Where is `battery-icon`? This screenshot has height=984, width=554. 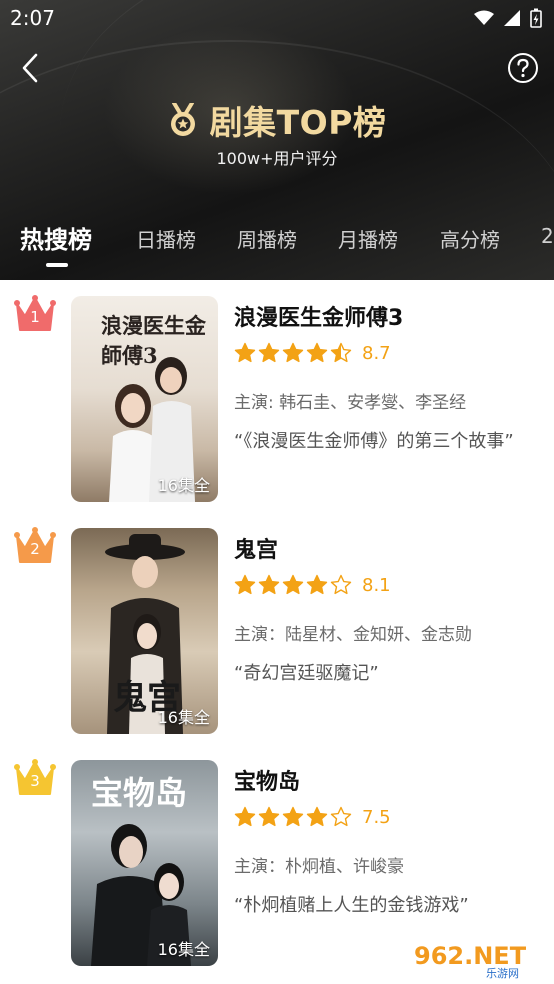 battery-icon is located at coordinates (536, 18).